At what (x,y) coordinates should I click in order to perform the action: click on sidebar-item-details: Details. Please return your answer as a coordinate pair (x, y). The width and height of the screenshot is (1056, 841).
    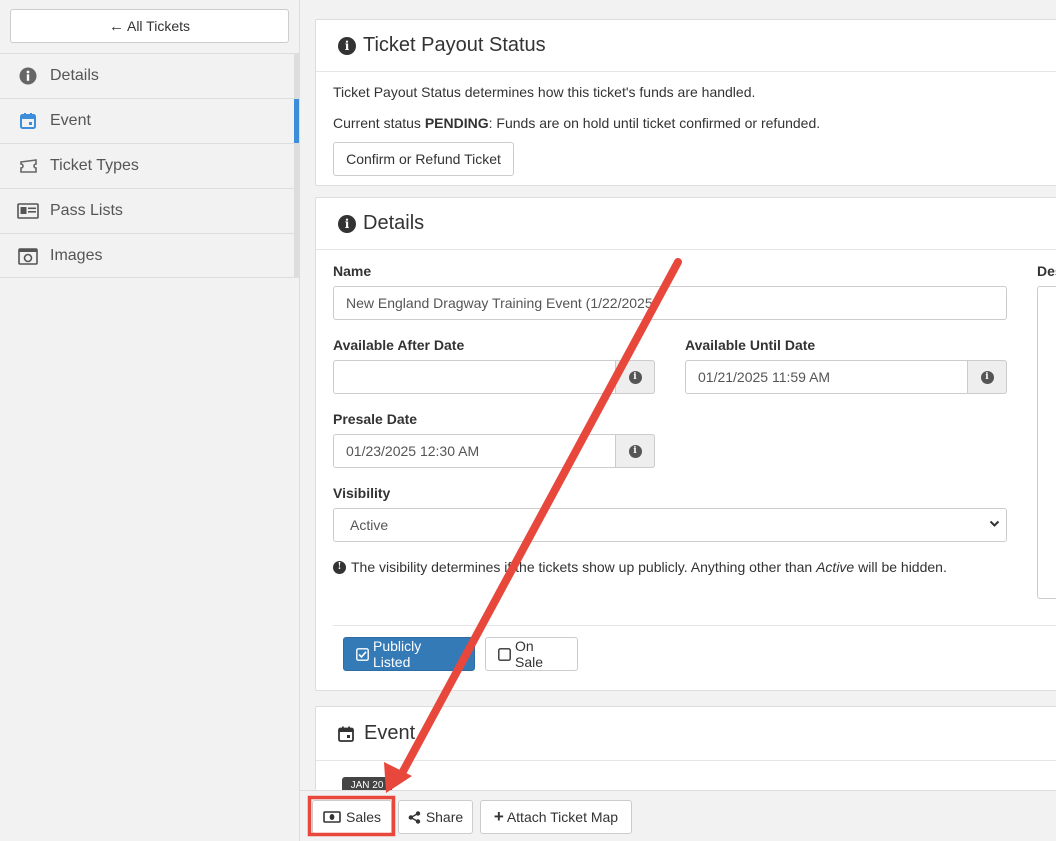
    Looking at the image, I should click on (149, 75).